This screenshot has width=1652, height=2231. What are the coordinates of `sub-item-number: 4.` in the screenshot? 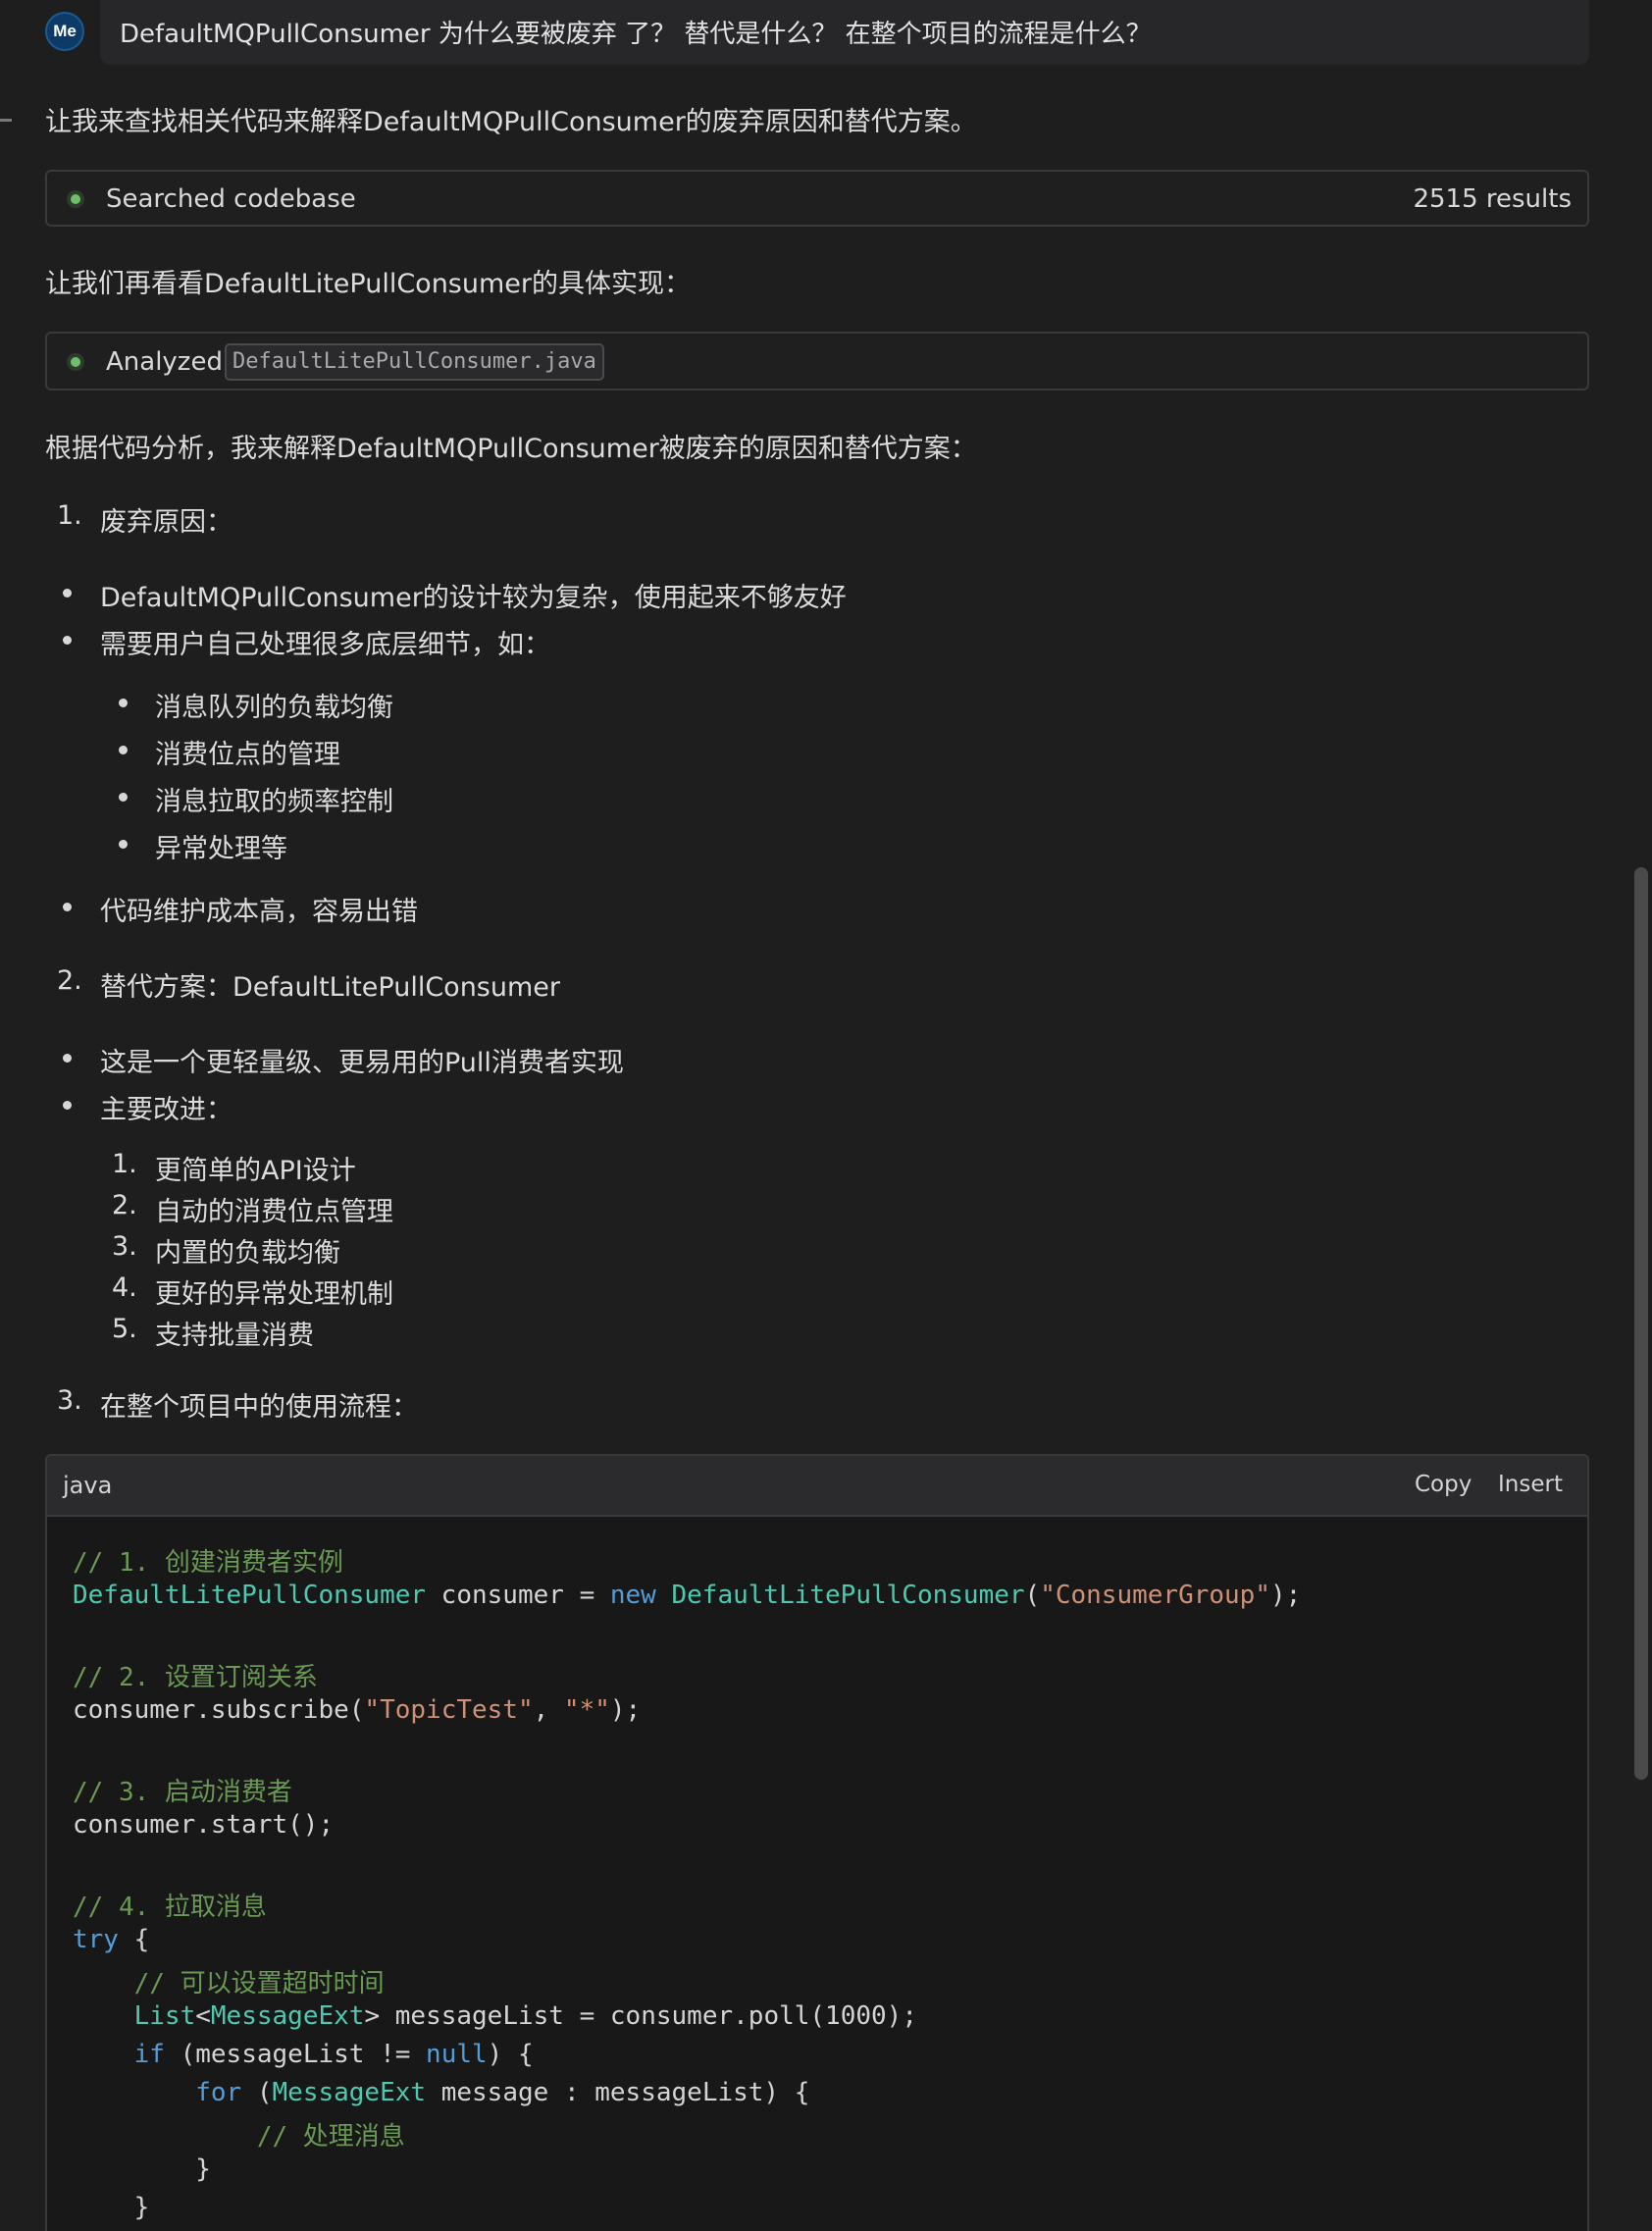 It's located at (124, 1287).